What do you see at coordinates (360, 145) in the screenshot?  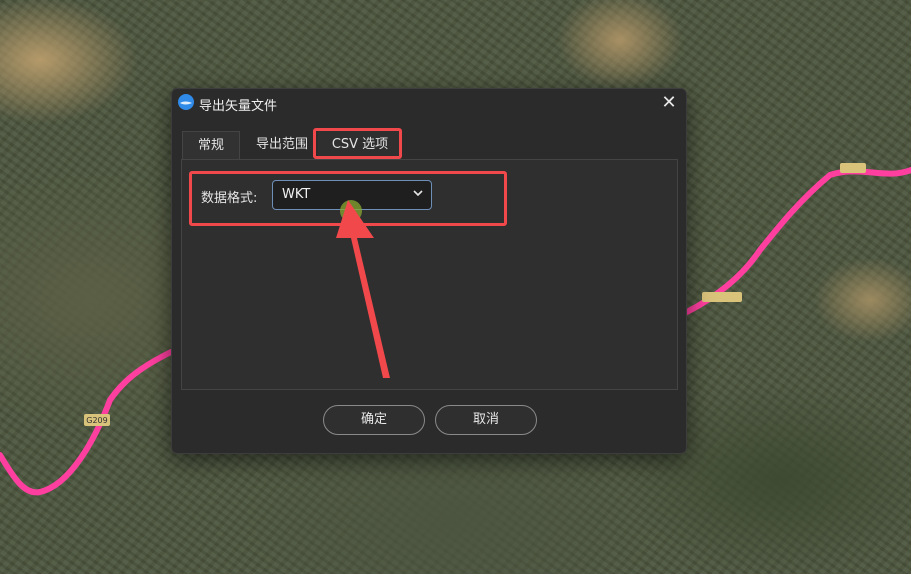 I see `tab-csv-options: CSV 选项` at bounding box center [360, 145].